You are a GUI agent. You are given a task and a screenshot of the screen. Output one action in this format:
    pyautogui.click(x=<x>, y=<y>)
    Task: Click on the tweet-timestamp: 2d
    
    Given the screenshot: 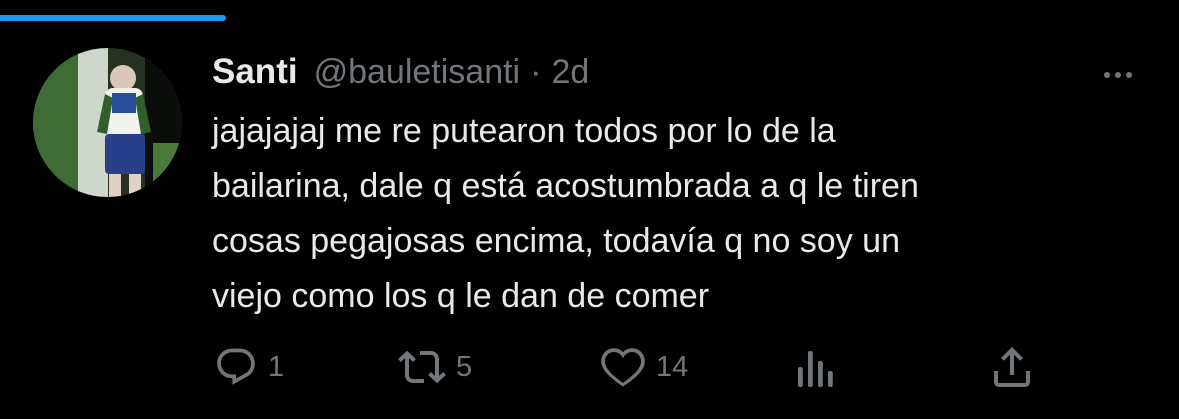 What is the action you would take?
    pyautogui.click(x=570, y=72)
    